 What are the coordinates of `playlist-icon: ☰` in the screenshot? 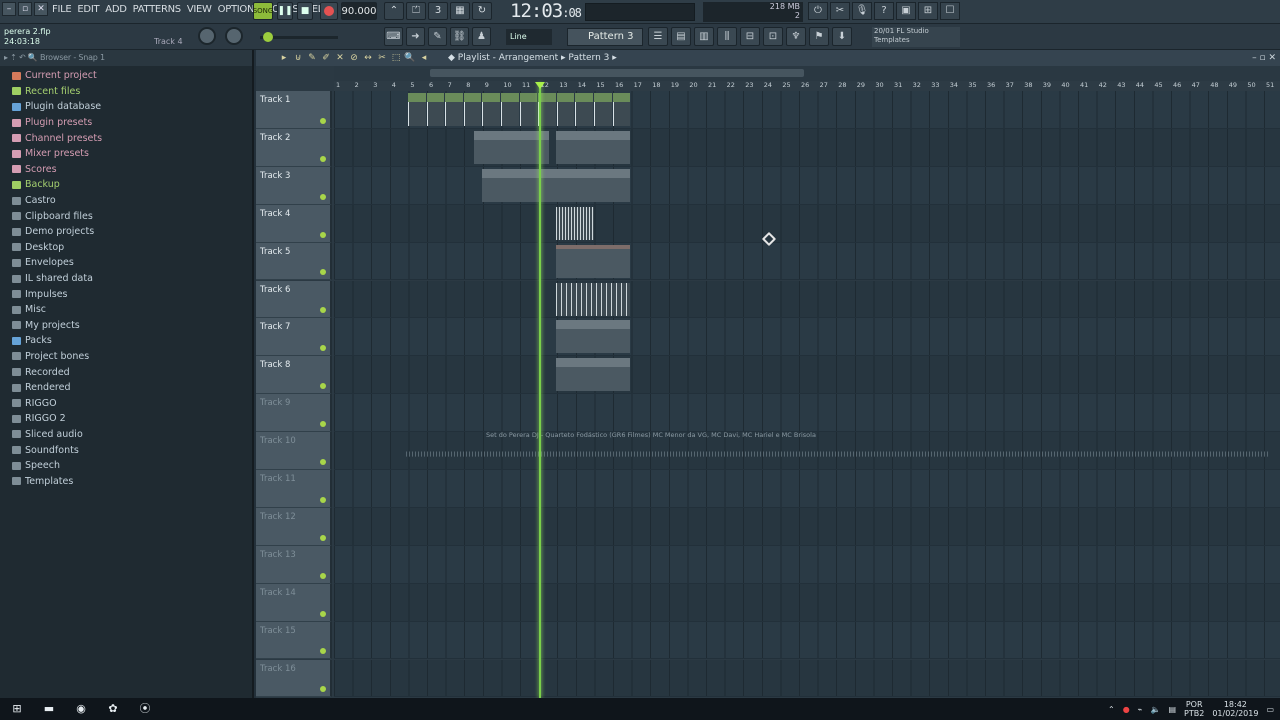 It's located at (658, 36).